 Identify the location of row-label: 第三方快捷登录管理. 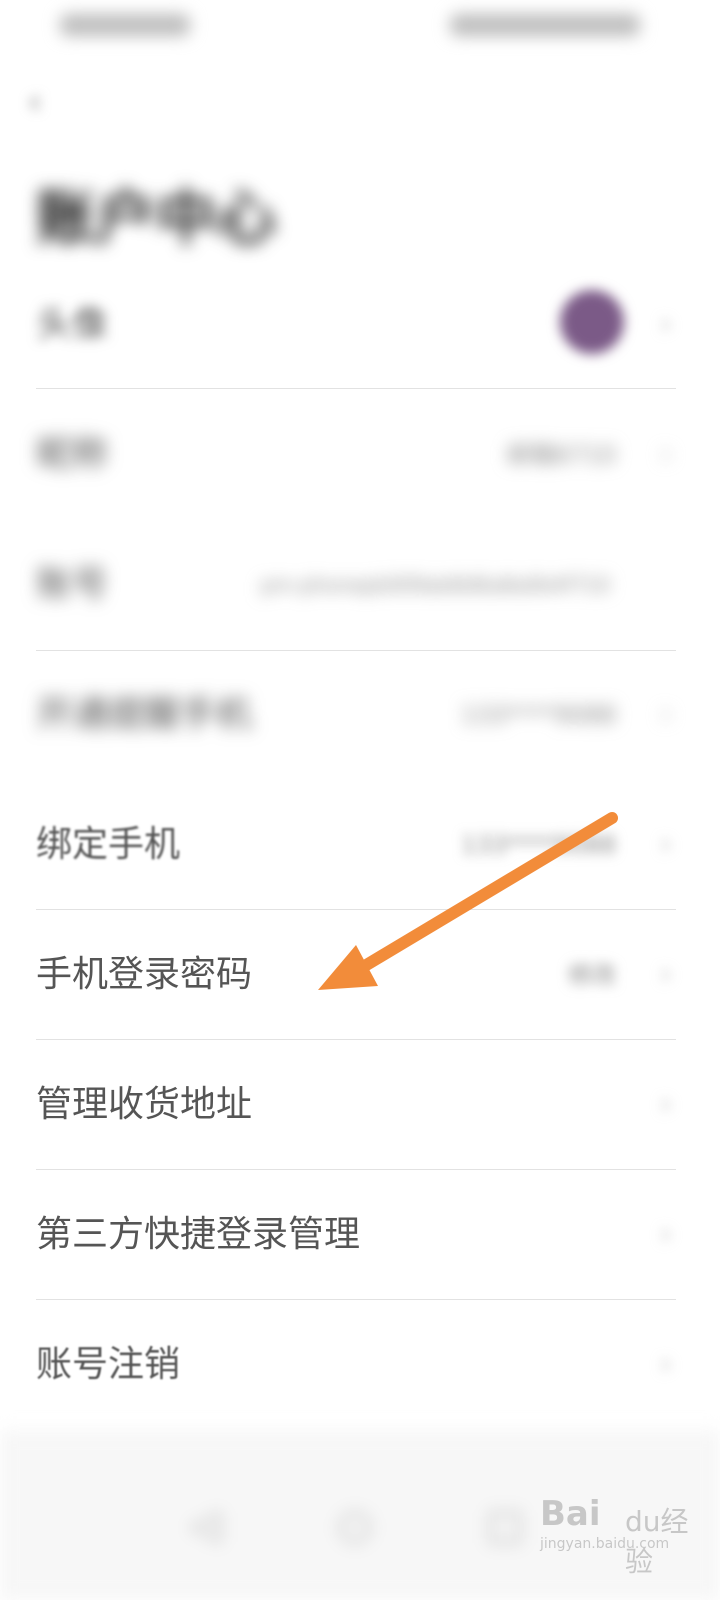
(198, 1234).